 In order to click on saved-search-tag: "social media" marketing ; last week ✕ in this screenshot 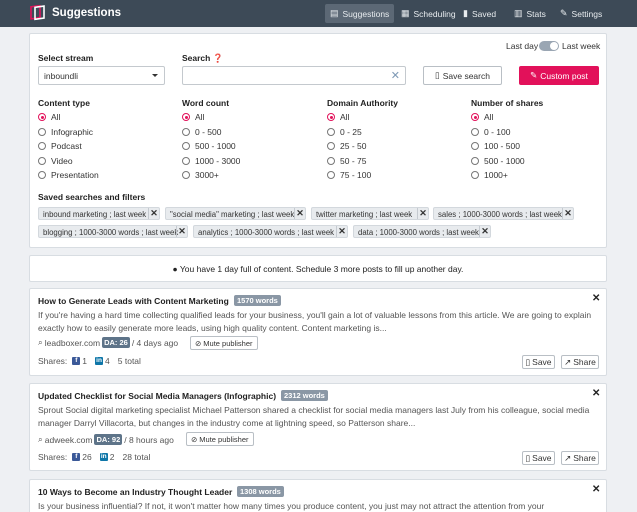, I will do `click(235, 213)`.